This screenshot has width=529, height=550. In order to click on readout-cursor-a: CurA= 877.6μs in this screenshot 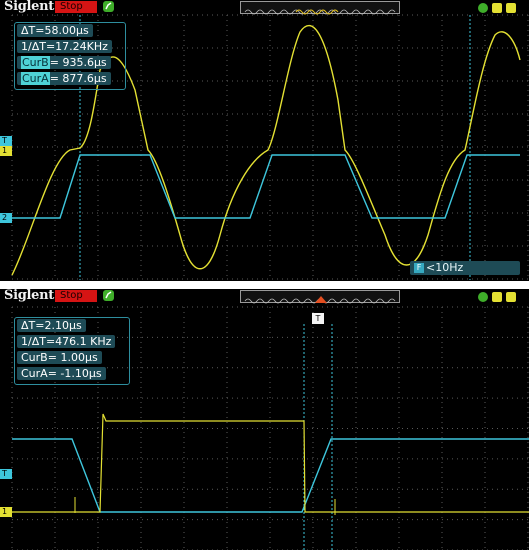, I will do `click(64, 78)`.